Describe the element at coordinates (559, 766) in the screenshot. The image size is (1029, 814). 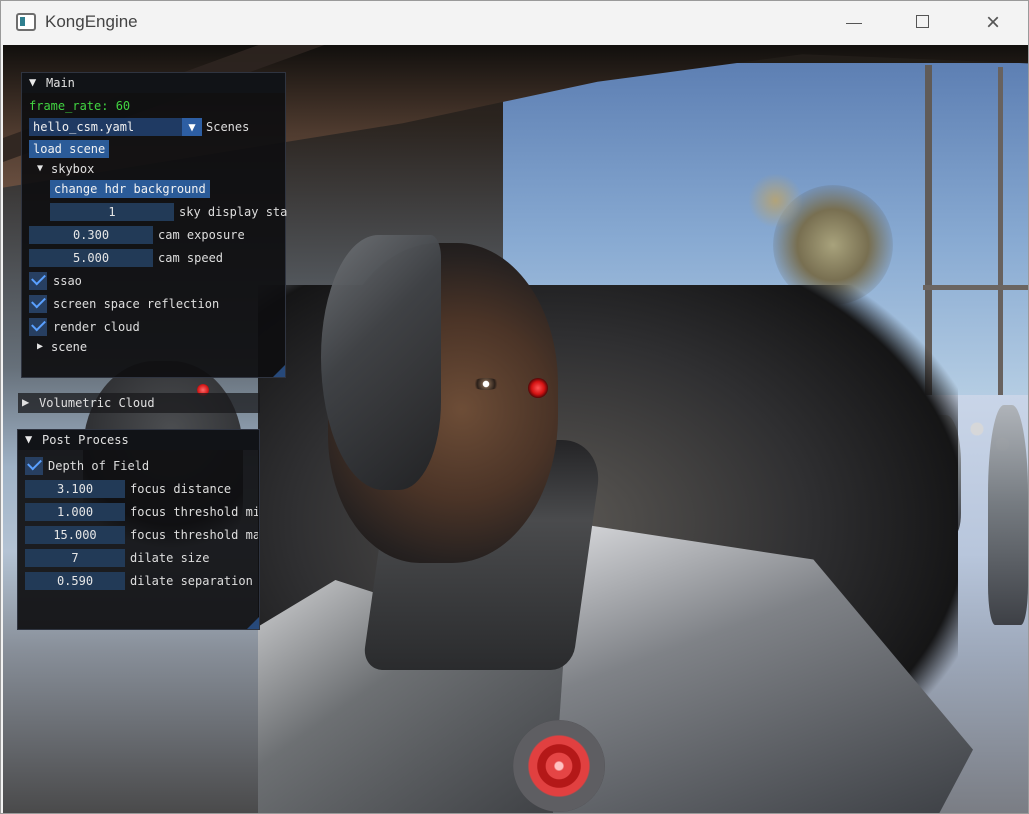
I see `chest-light` at that location.